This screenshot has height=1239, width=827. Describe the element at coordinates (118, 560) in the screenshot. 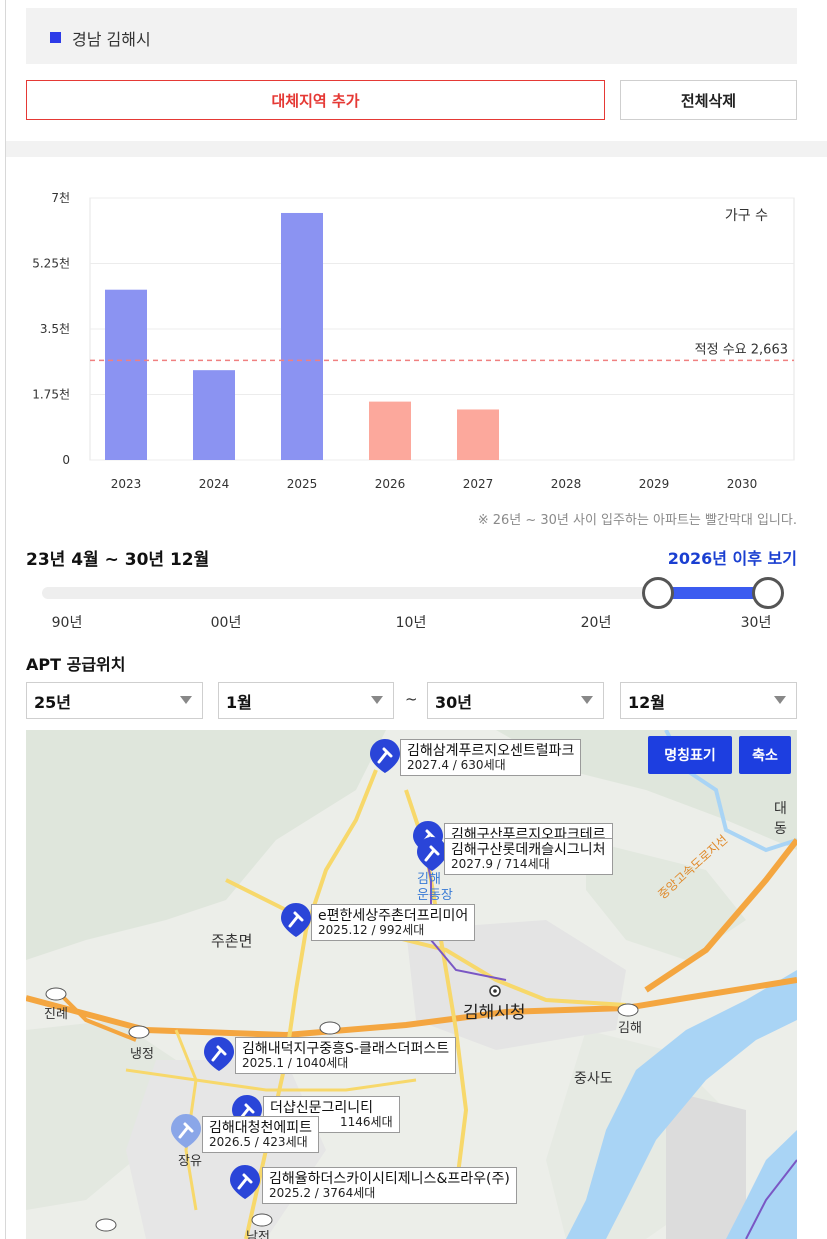

I see `range-title: 23년 4월 ~ 30년 12월` at that location.